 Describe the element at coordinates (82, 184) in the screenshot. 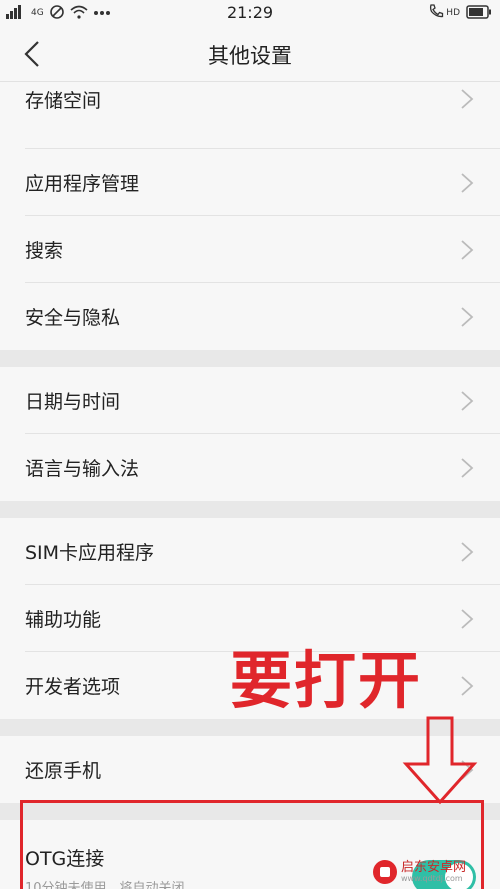

I see `settings-item-label: 应用程序管理` at that location.